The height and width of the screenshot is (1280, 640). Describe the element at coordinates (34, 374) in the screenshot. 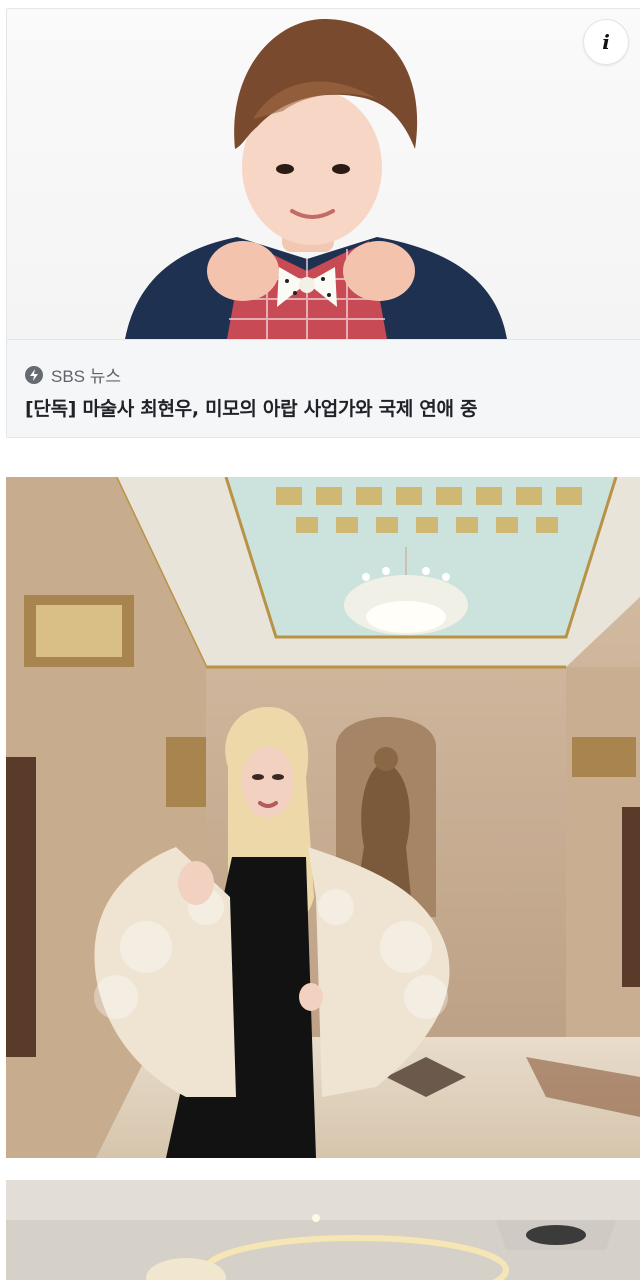

I see `bolt-icon` at that location.